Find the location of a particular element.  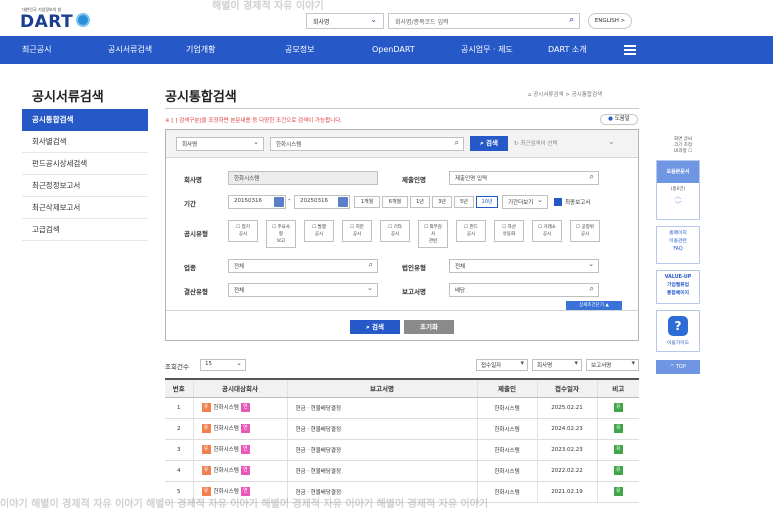

type-abs: ☐ 자산 유동화 is located at coordinates (509, 231).